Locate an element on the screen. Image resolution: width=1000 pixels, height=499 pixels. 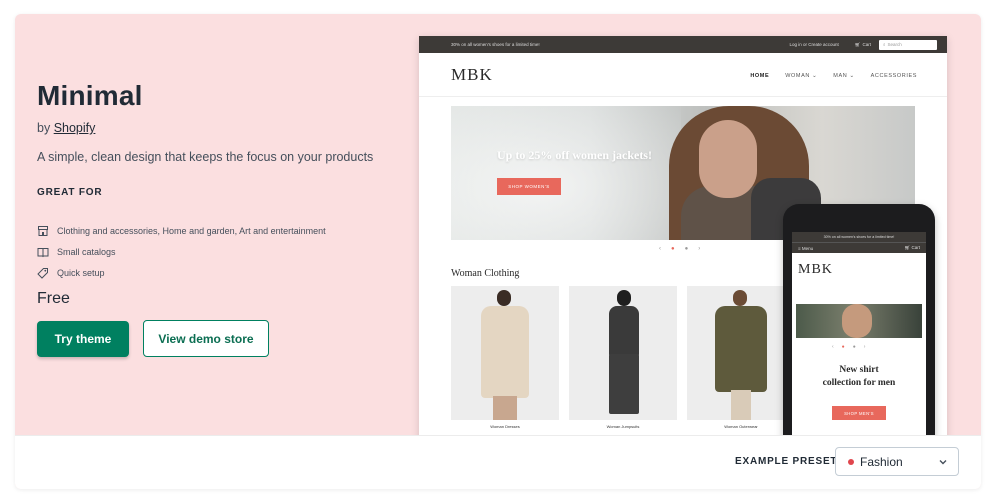
mobile-logo: MBK is located at coordinates (815, 269).